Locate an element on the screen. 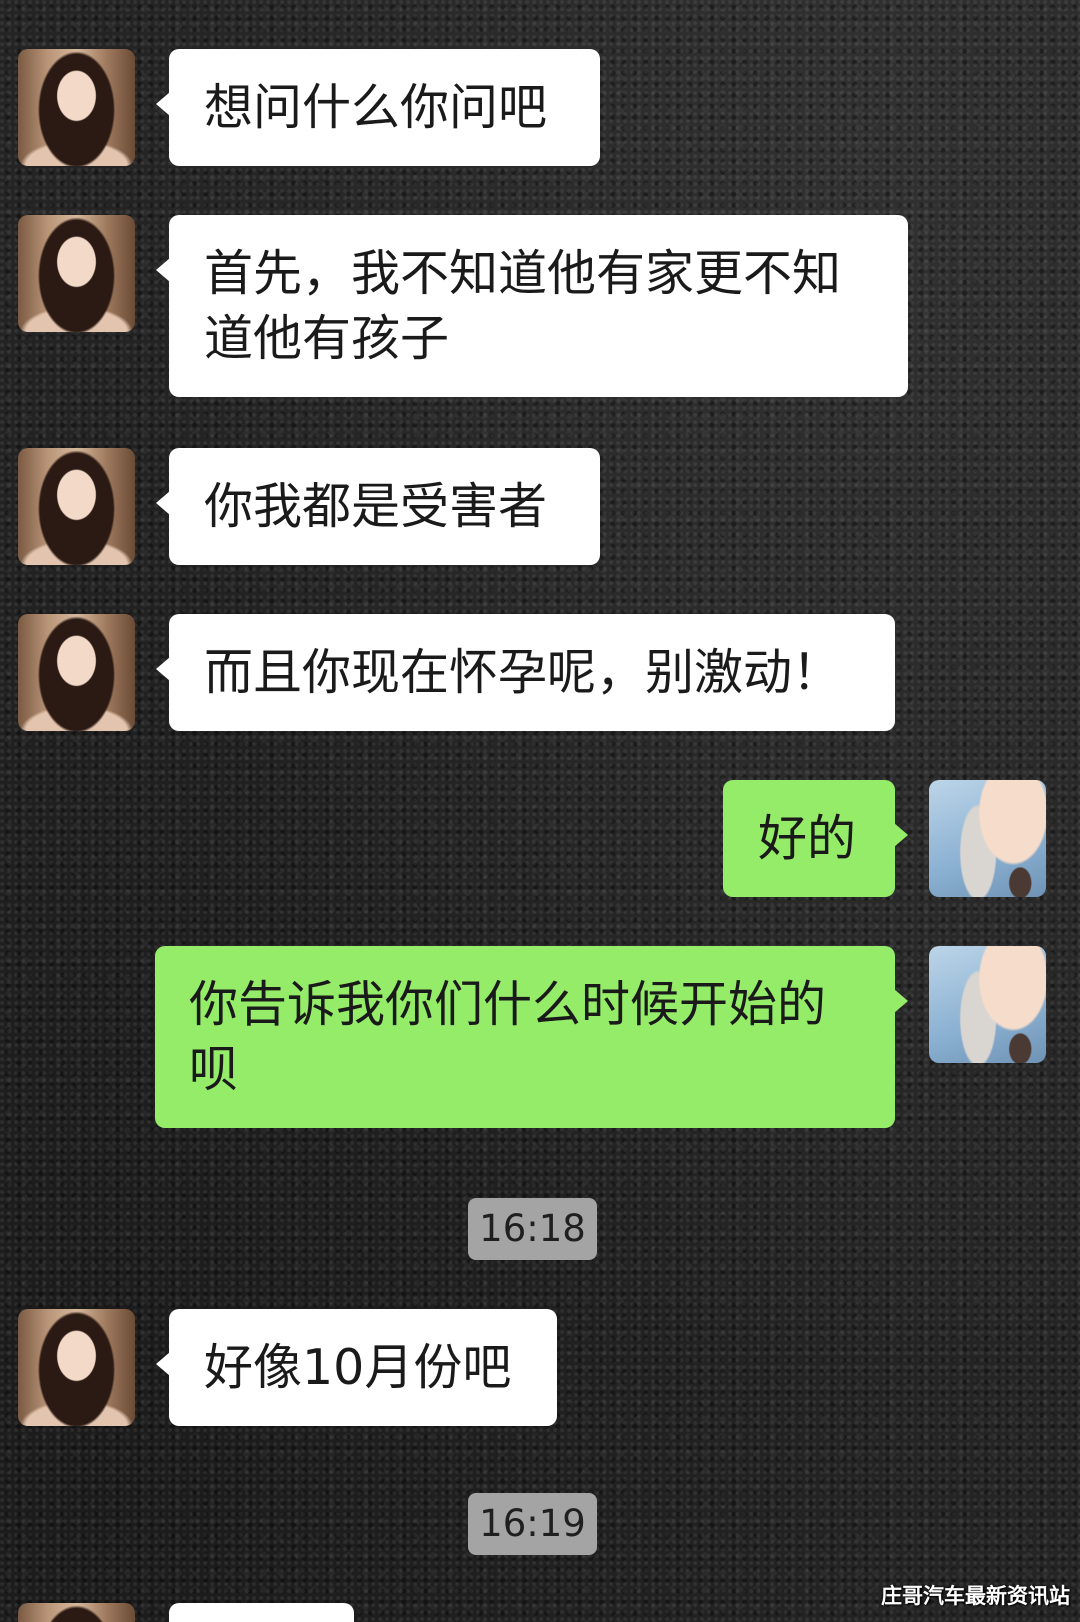 The image size is (1080, 1622). message-text: 你告诉我你们什么时候开始的呗 is located at coordinates (508, 1037).